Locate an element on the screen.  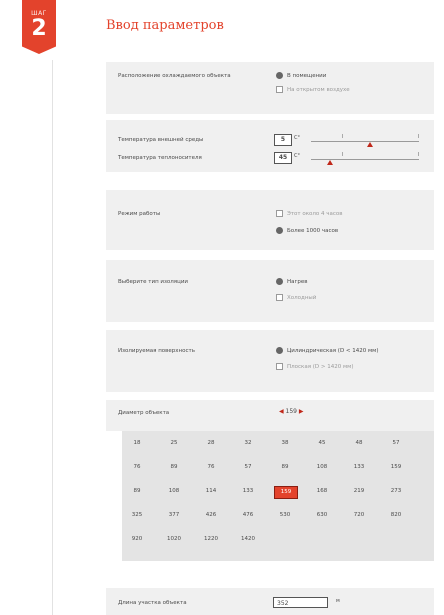
mode-option-short: Этот около 4 часов is located at coordinates (309, 214).